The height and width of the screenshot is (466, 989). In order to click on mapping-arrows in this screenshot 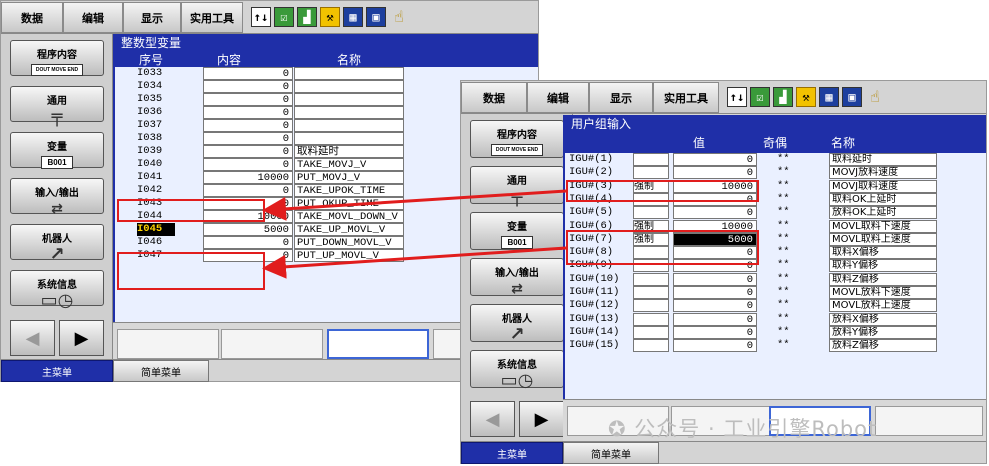, I will do `click(414, 234)`.